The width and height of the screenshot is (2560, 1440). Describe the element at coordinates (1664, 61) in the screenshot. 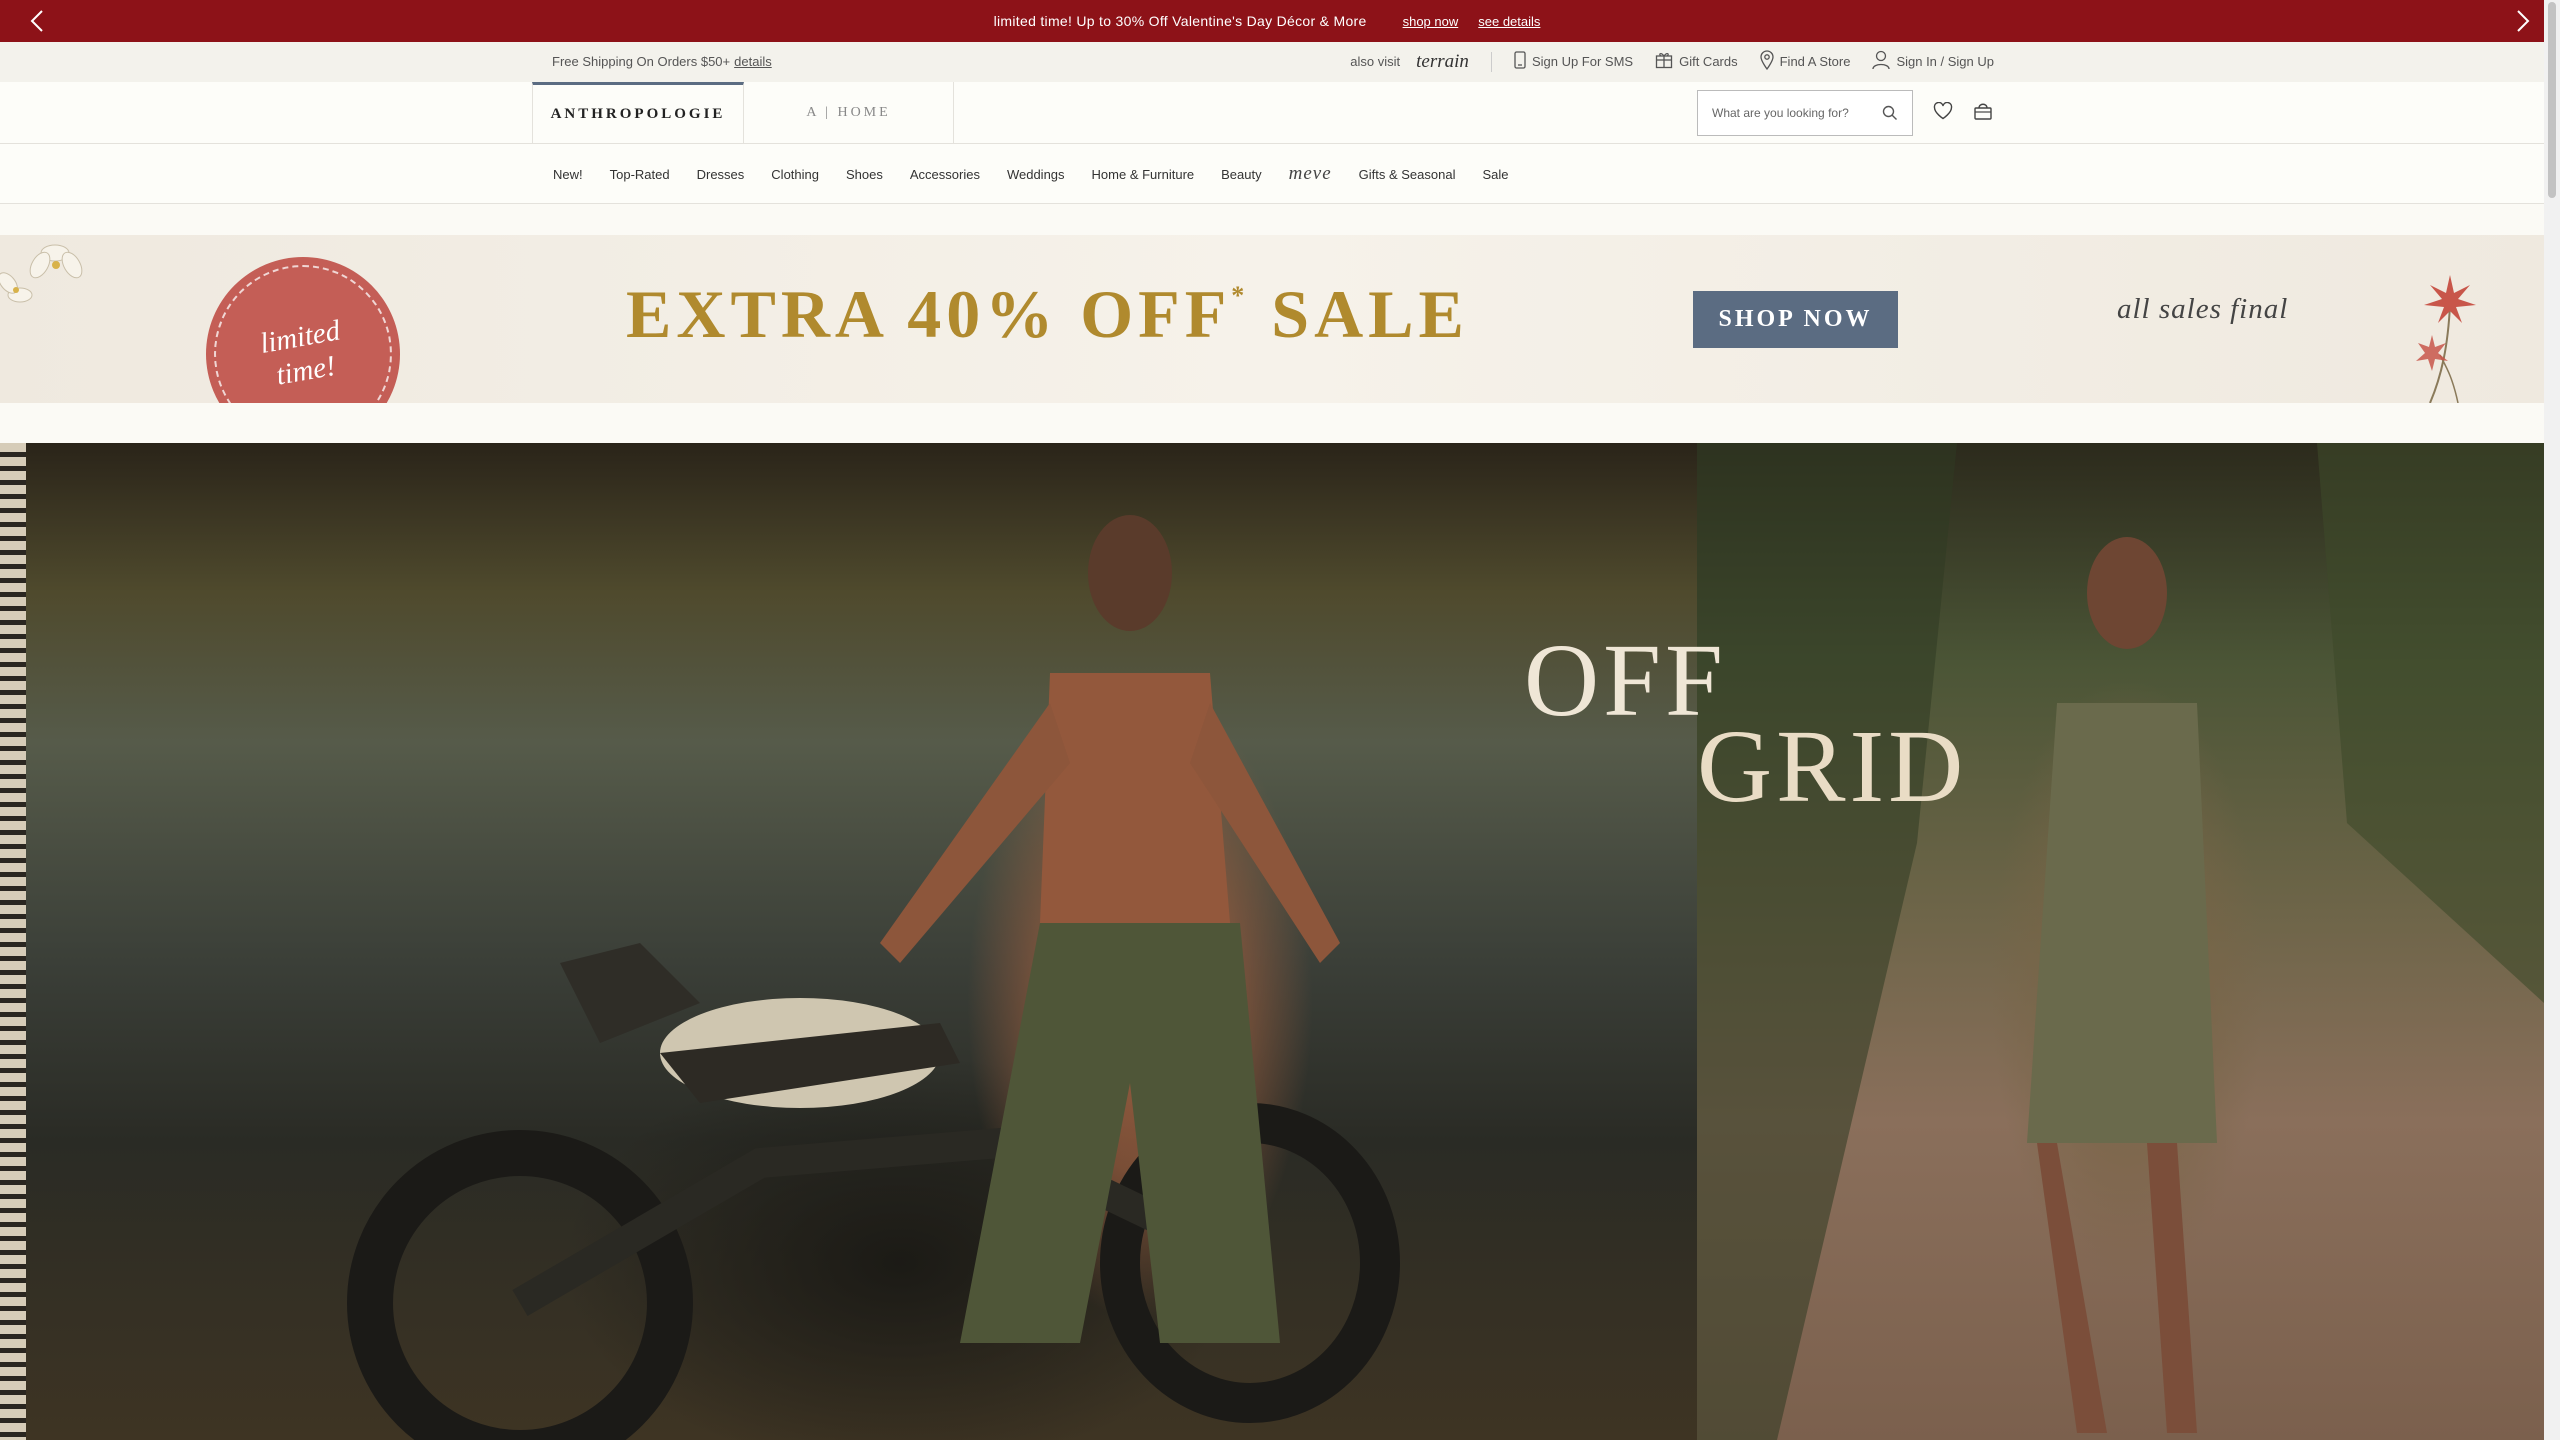

I see `gift-icon` at that location.